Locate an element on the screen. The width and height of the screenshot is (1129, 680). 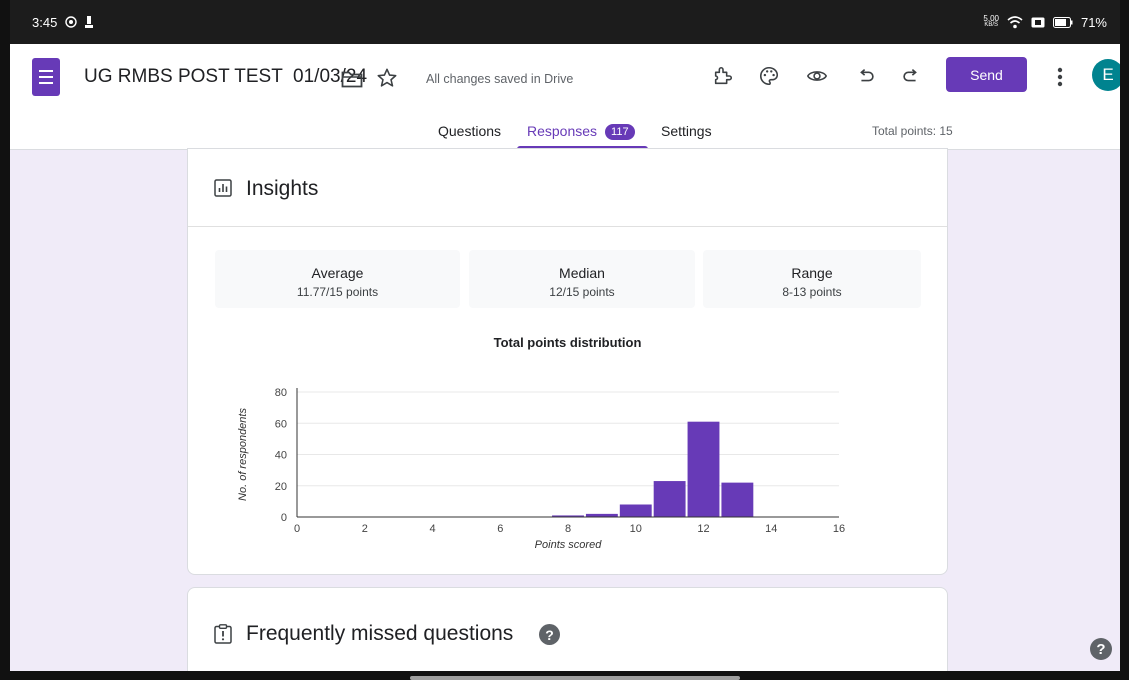
preview-eye-icon is located at coordinates (817, 76).